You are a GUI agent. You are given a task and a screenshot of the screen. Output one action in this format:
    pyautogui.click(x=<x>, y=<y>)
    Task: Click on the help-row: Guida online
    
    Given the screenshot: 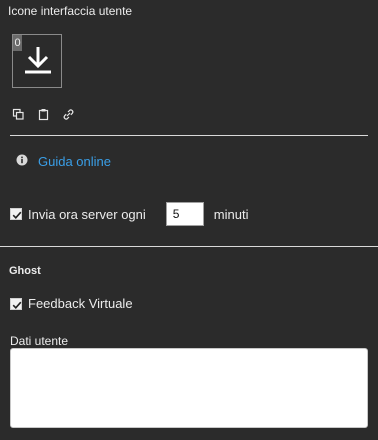 What is the action you would take?
    pyautogui.click(x=63, y=161)
    